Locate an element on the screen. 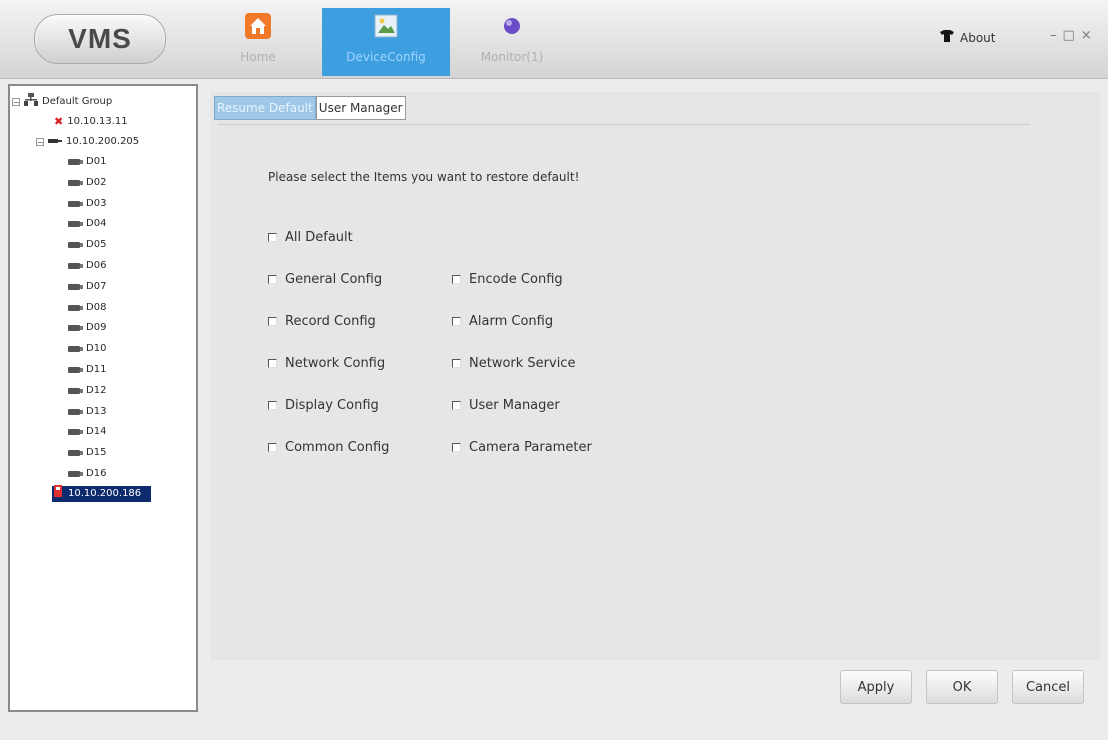 The width and height of the screenshot is (1108, 740). tree-channel: D13 is located at coordinates (87, 412).